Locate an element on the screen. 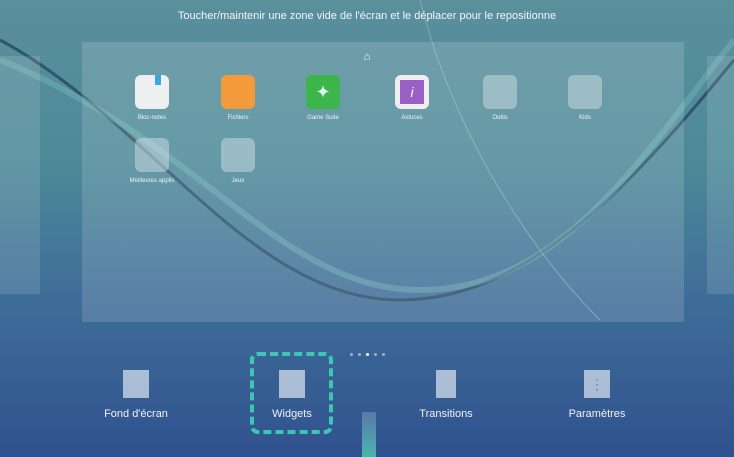 This screenshot has width=734, height=457. scroll-handle is located at coordinates (369, 434).